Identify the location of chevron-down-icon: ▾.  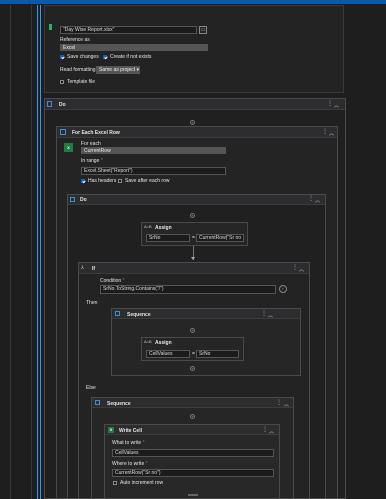
(138, 70).